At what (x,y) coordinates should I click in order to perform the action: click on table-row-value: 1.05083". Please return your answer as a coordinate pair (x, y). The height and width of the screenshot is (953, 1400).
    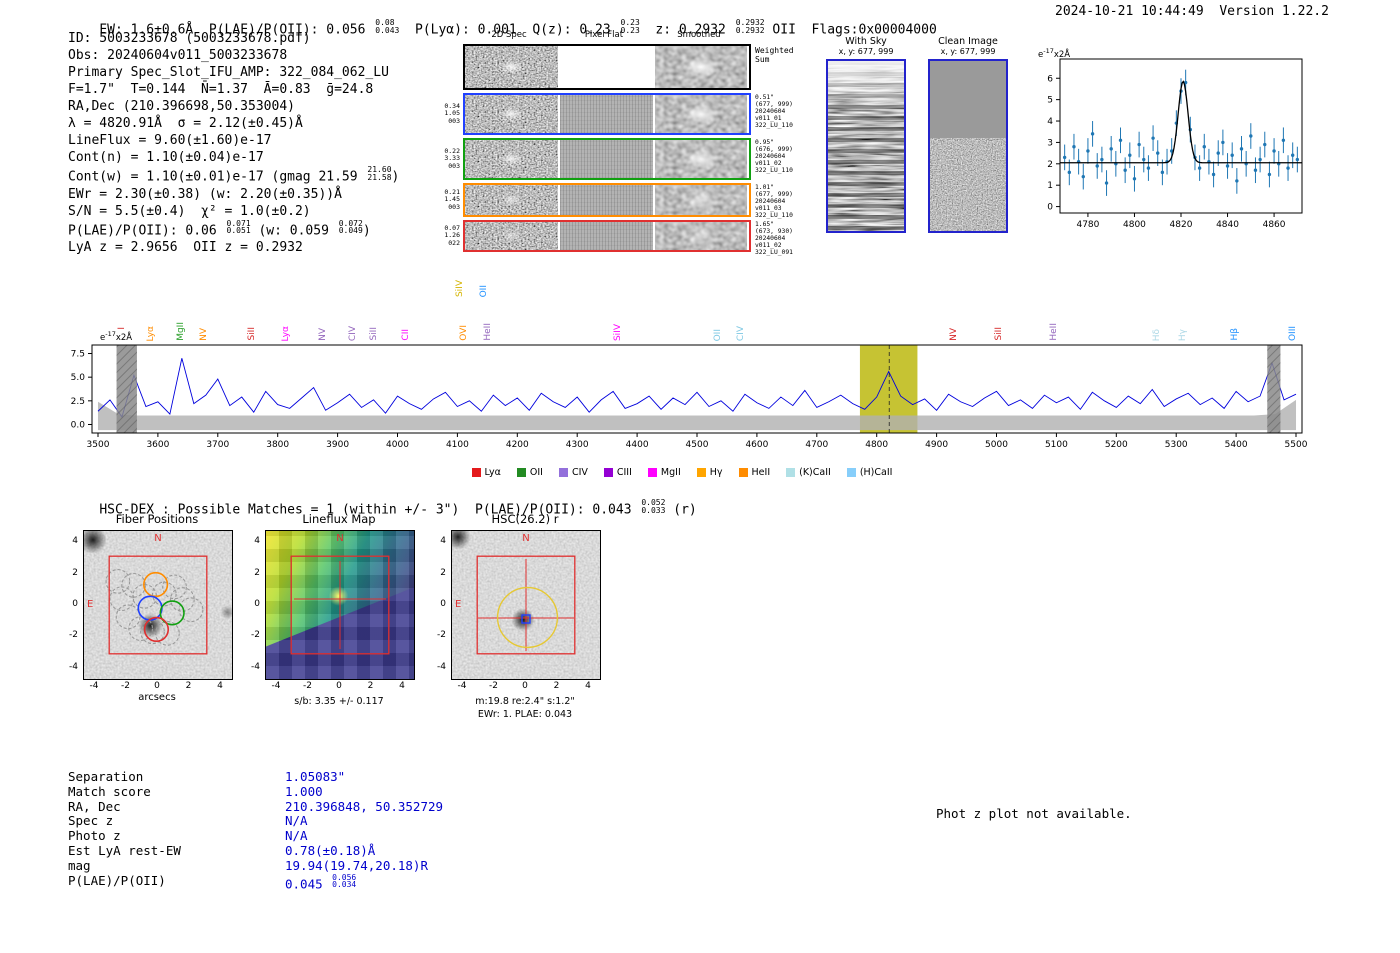
    Looking at the image, I should click on (315, 776).